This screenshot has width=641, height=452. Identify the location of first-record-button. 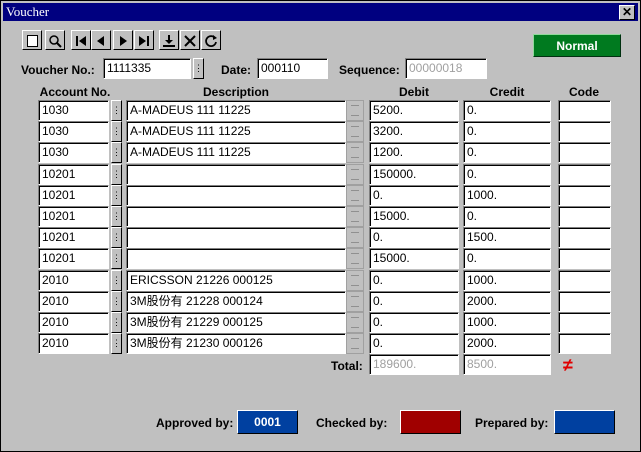
(81, 40).